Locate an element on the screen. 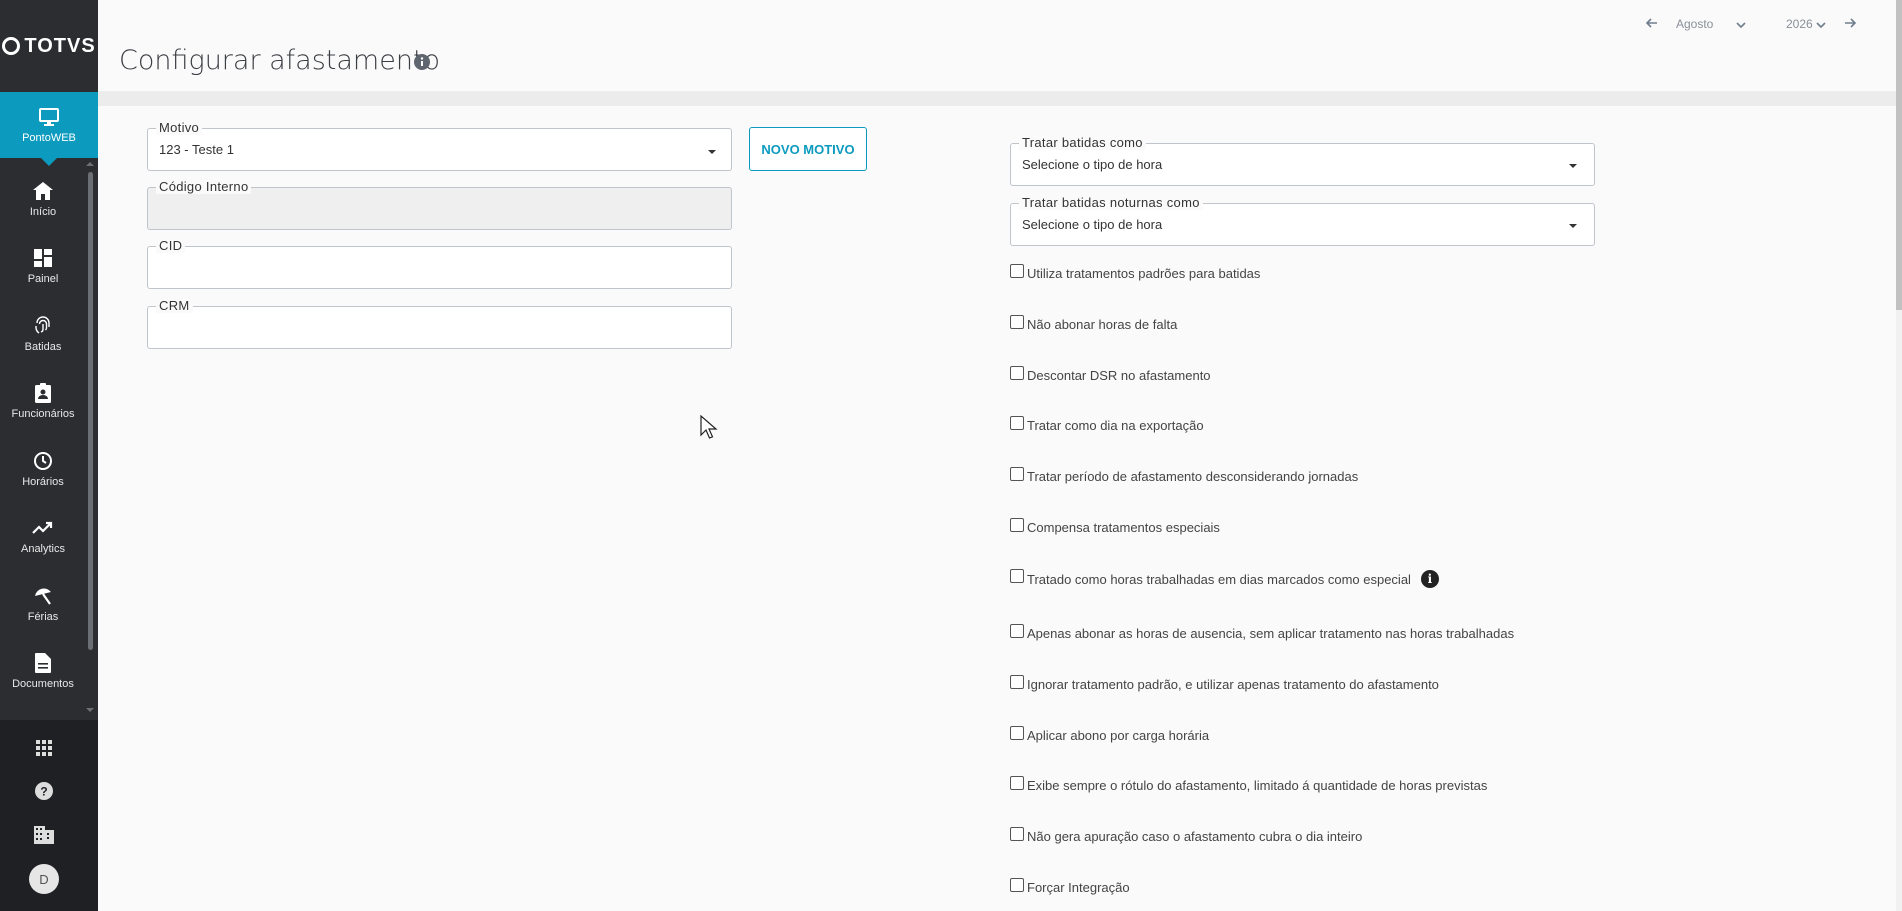 Image resolution: width=1902 pixels, height=911 pixels. sidebar-scrollbar is located at coordinates (90, 411).